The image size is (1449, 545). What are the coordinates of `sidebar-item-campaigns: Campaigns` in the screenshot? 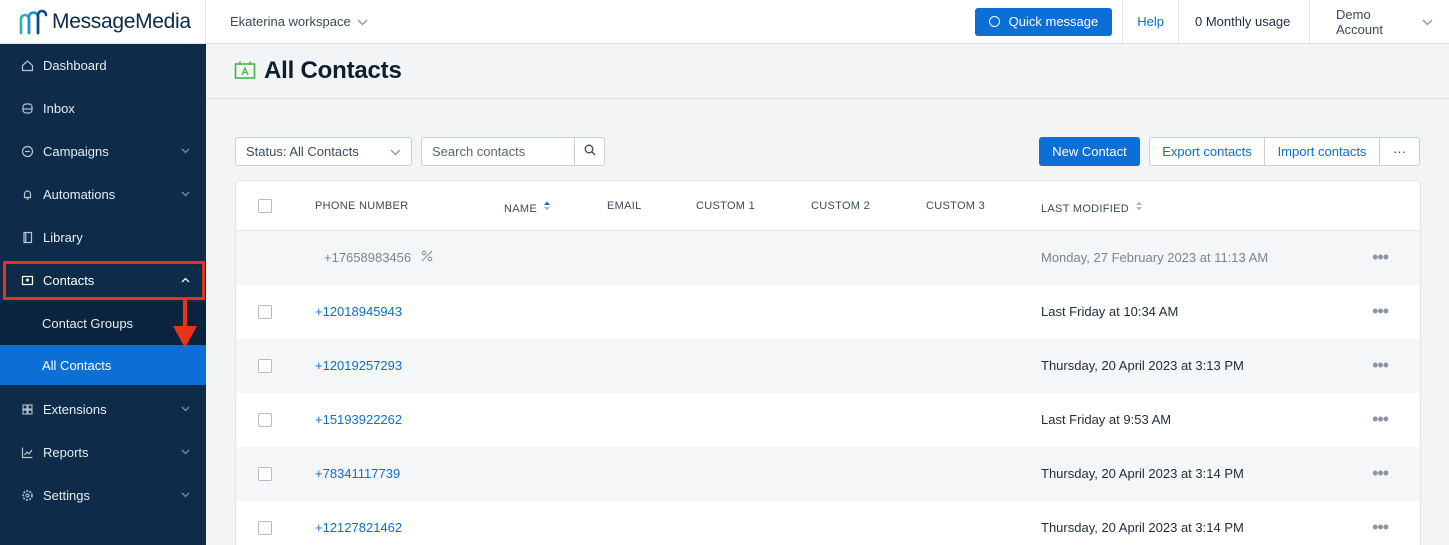 It's located at (103, 151).